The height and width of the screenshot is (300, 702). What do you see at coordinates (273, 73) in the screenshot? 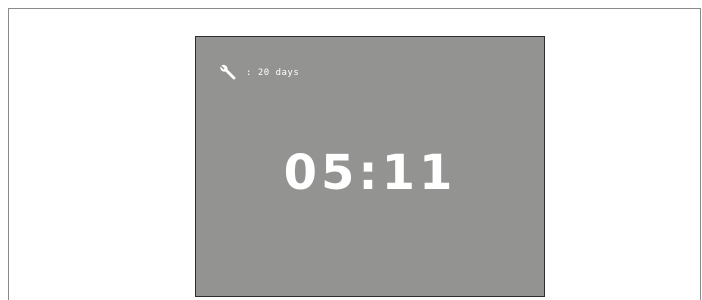
I see `maintenance-days-label: : 20 days` at bounding box center [273, 73].